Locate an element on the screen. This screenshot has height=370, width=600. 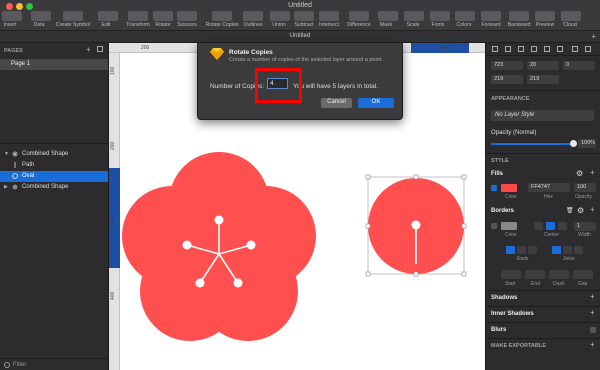
y-field: 20 is located at coordinates (543, 65).